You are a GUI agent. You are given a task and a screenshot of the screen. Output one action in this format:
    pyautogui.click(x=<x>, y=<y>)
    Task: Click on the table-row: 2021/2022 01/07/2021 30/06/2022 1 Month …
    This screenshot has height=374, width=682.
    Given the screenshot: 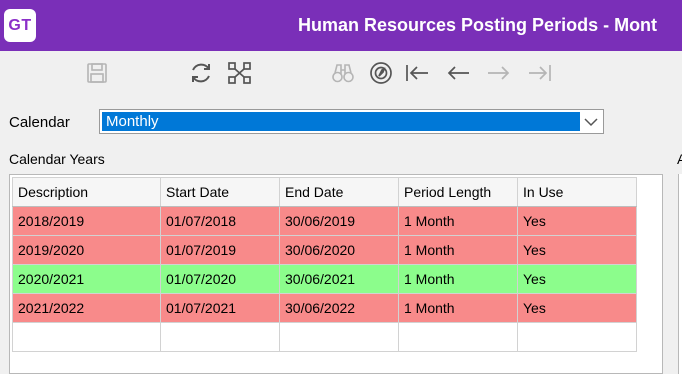 What is the action you would take?
    pyautogui.click(x=324, y=308)
    